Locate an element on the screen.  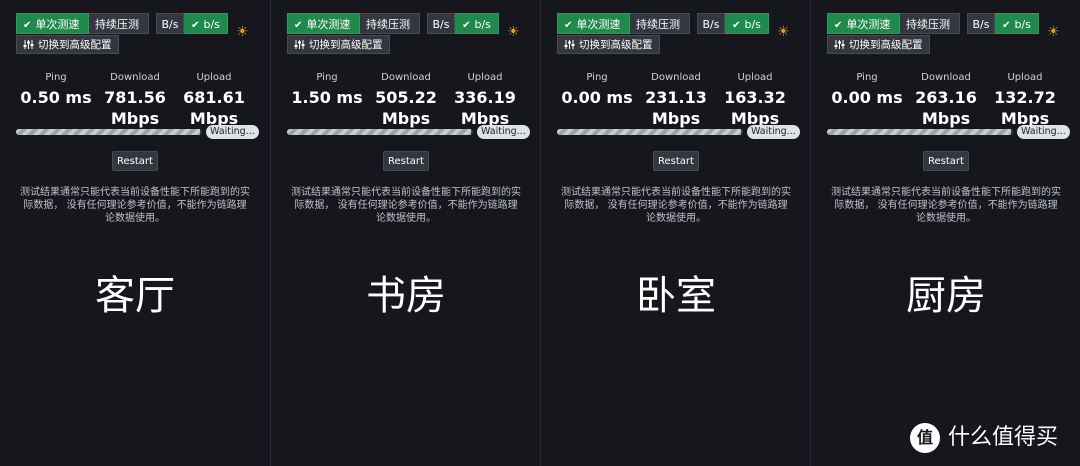
ping-value: 1.50 ms is located at coordinates (327, 97).